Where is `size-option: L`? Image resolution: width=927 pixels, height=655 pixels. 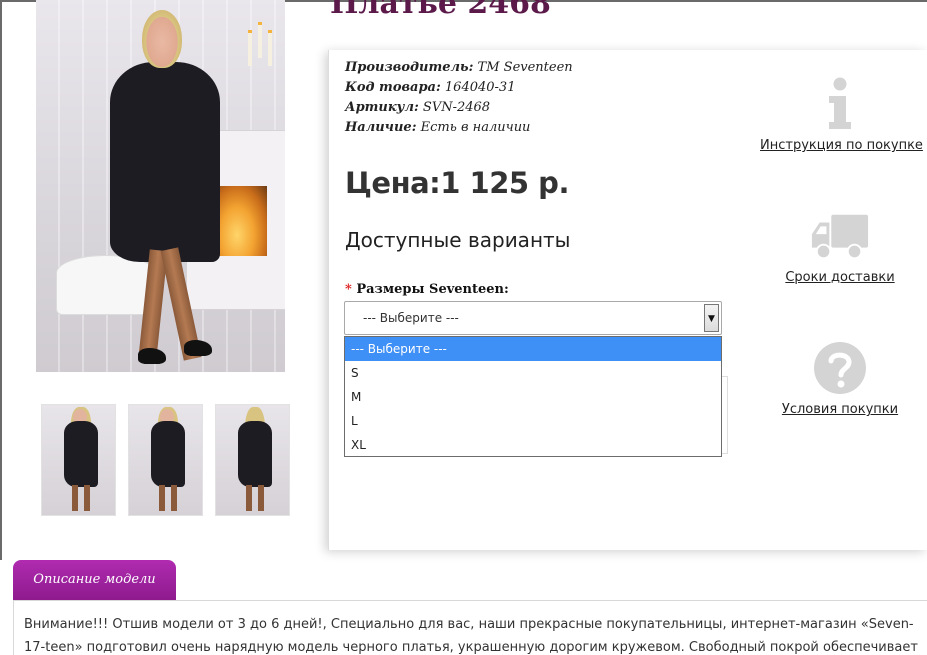 size-option: L is located at coordinates (533, 421).